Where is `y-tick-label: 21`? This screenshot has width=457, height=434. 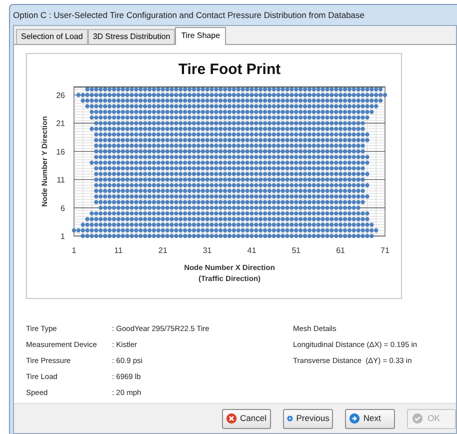
y-tick-label: 21 is located at coordinates (60, 123).